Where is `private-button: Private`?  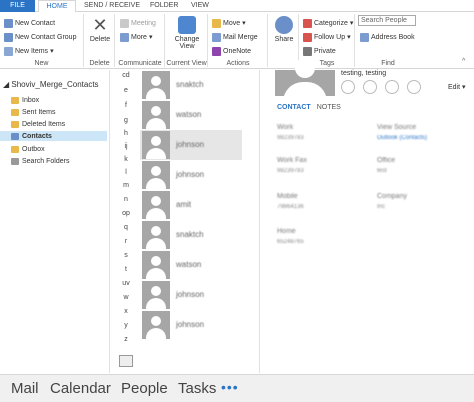
private-button: Private is located at coordinates (319, 51).